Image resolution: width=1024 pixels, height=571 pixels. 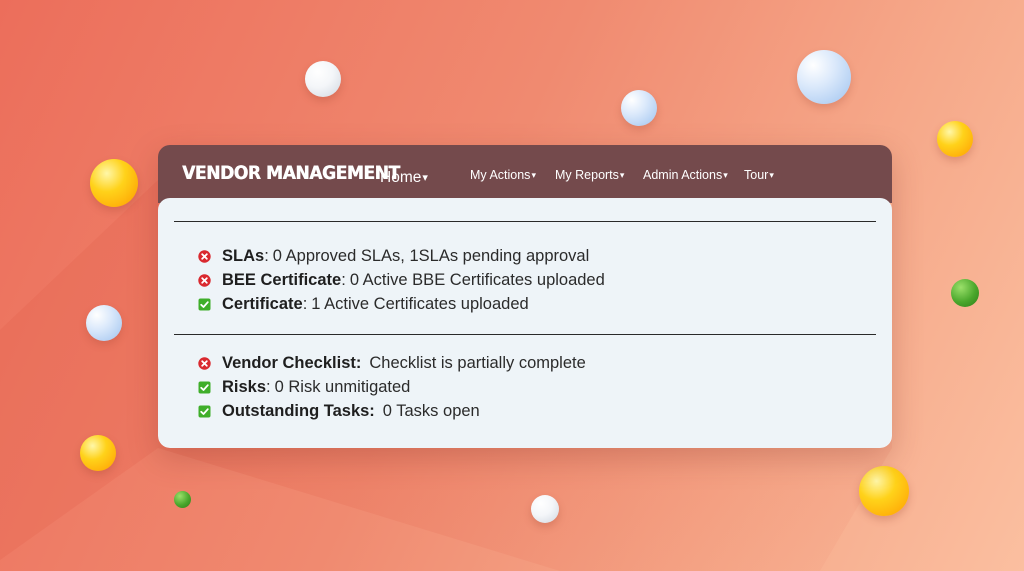 What do you see at coordinates (431, 410) in the screenshot?
I see `status-value: 0 Tasks open` at bounding box center [431, 410].